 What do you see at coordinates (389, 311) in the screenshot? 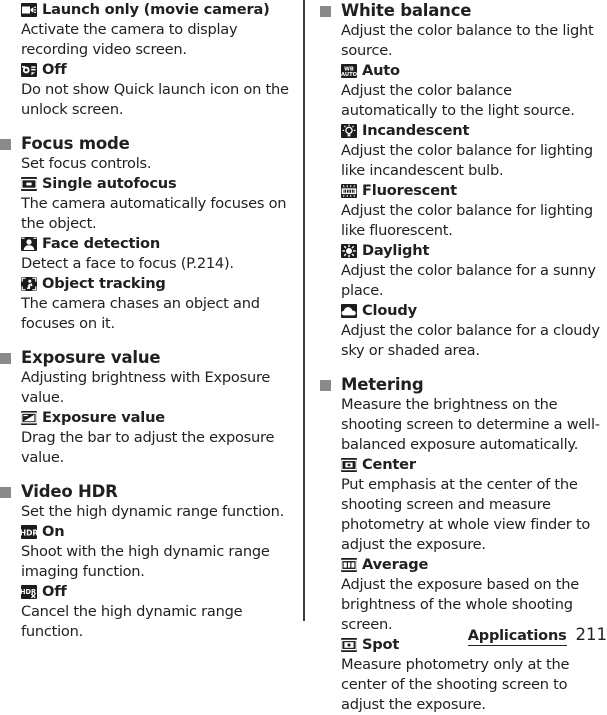
I see `option-label: Cloudy` at bounding box center [389, 311].